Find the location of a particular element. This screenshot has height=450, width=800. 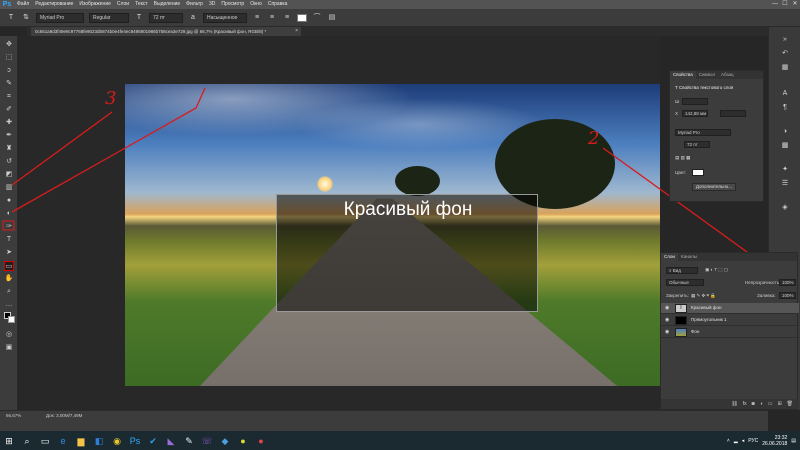

menu-filter: Фильтр is located at coordinates (194, 4).